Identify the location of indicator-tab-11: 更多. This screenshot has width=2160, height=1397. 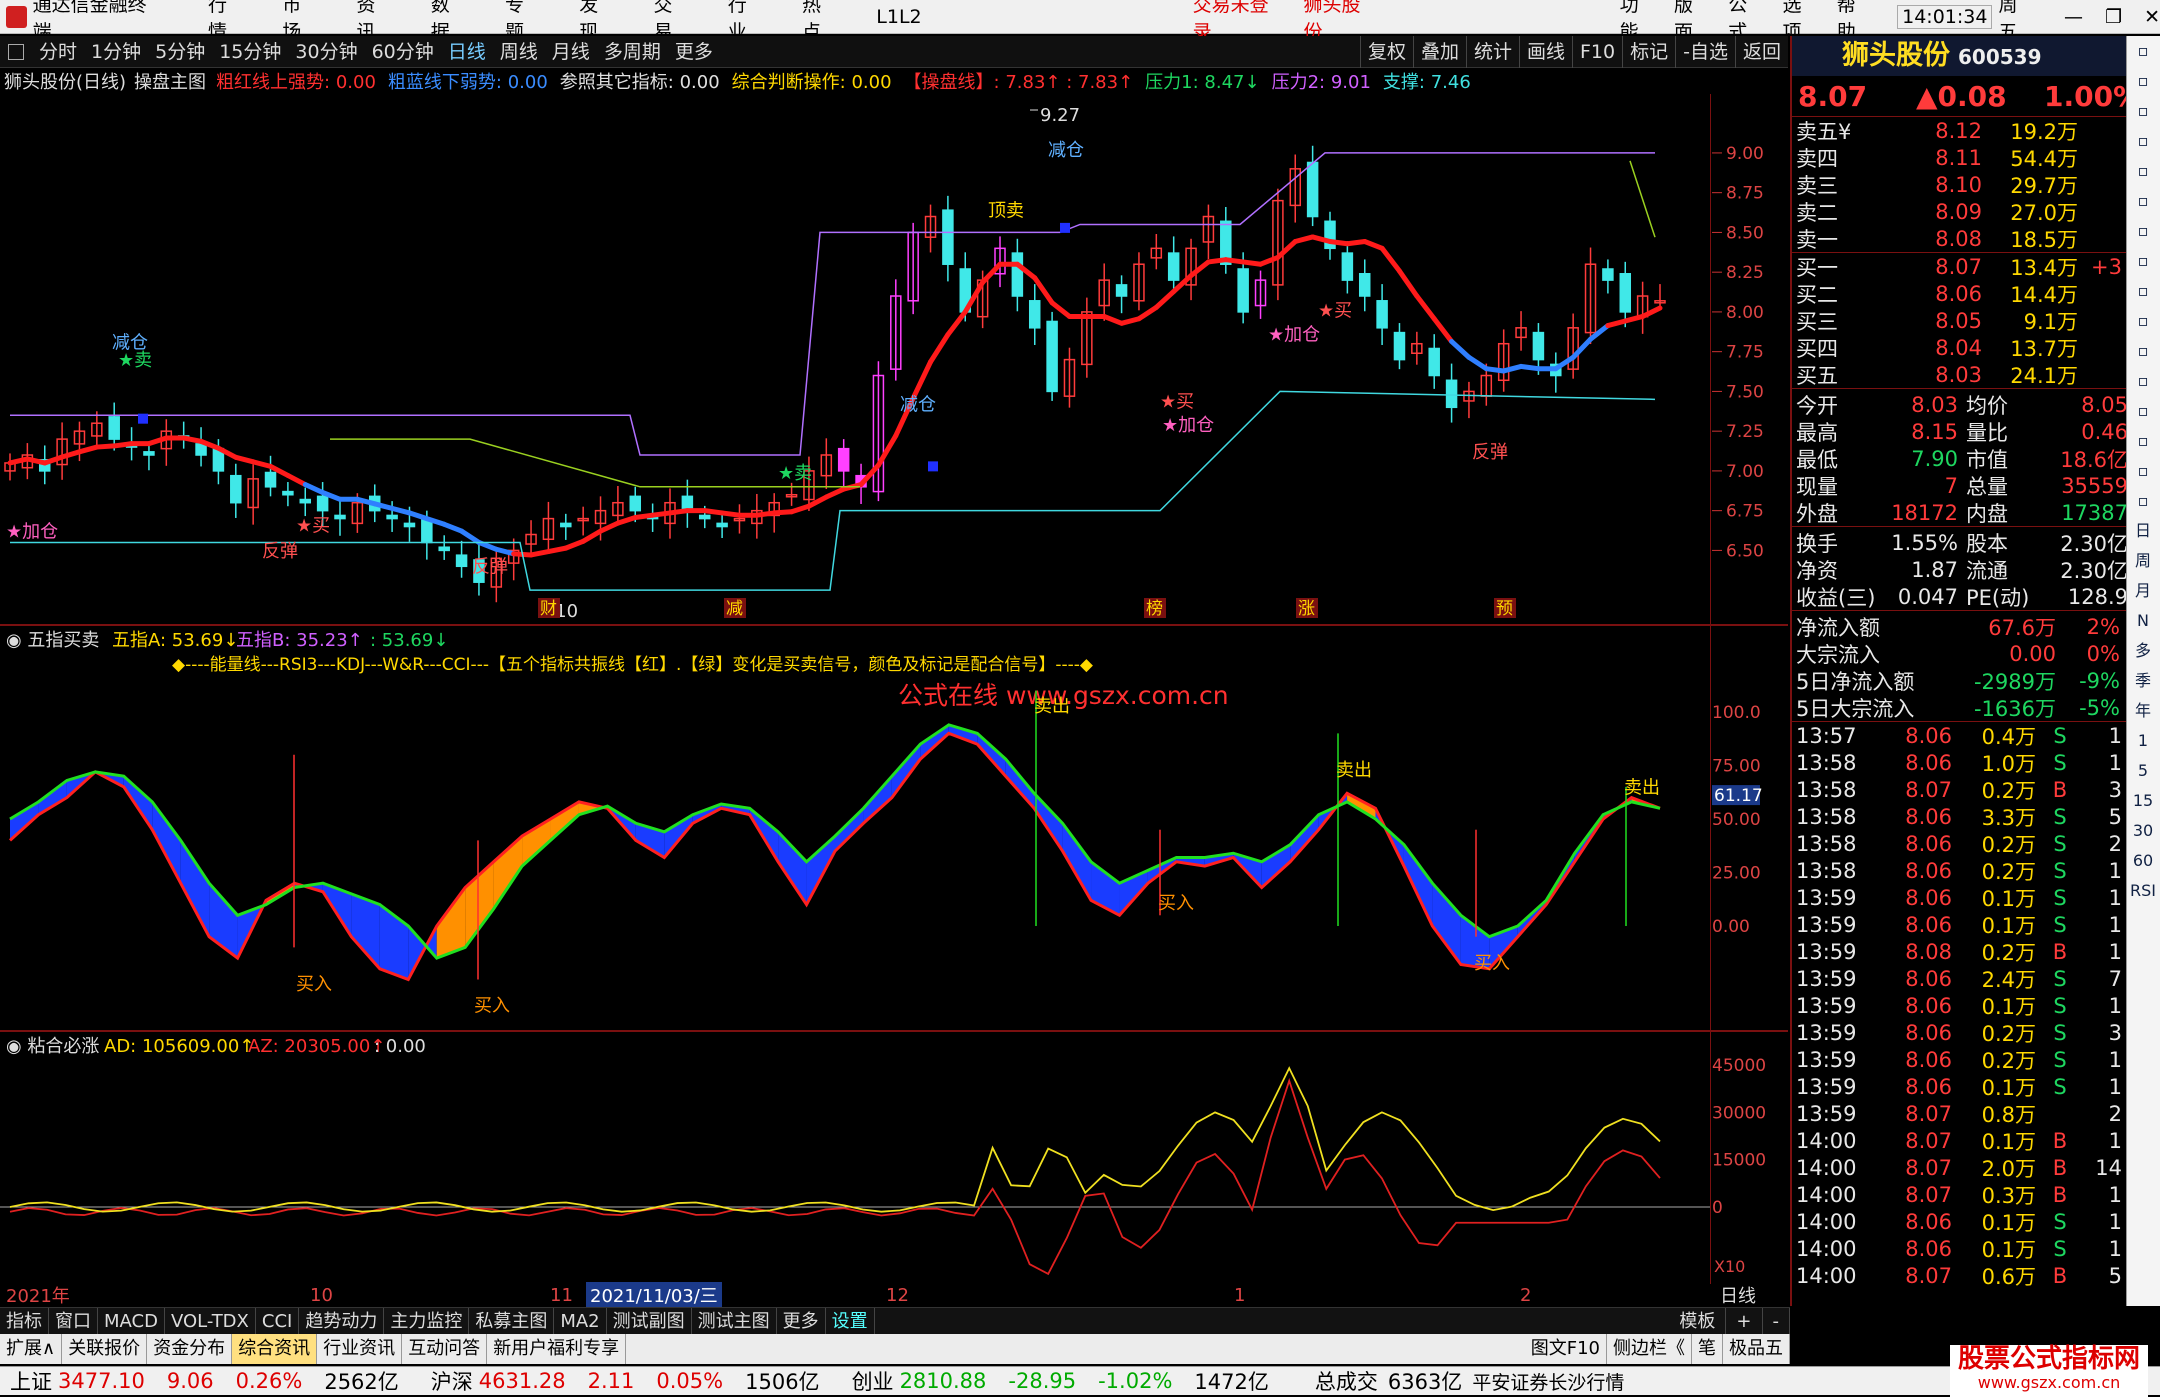
(801, 1321).